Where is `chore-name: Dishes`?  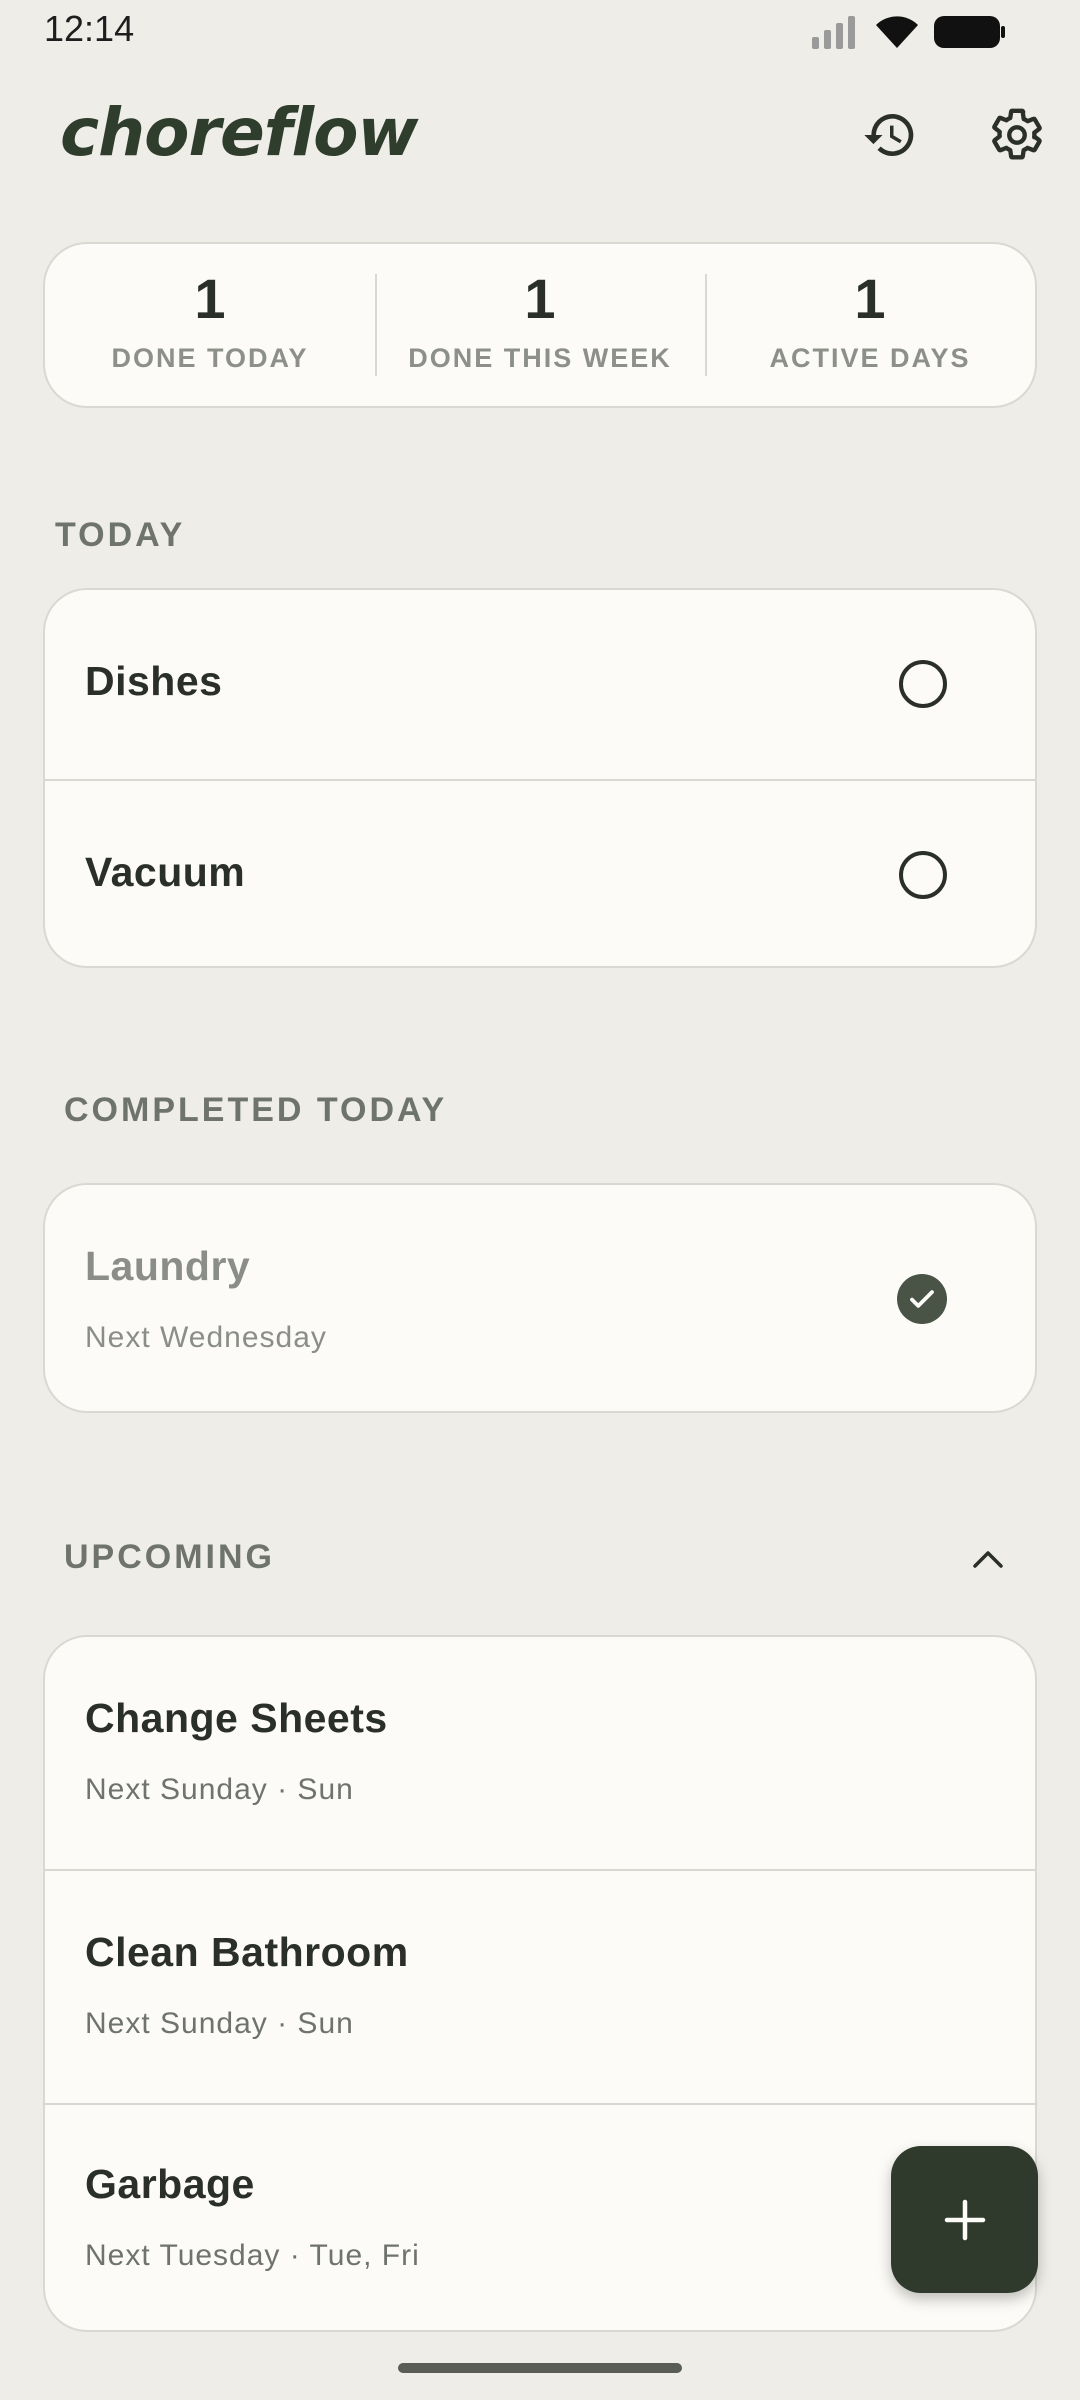
chore-name: Dishes is located at coordinates (154, 681).